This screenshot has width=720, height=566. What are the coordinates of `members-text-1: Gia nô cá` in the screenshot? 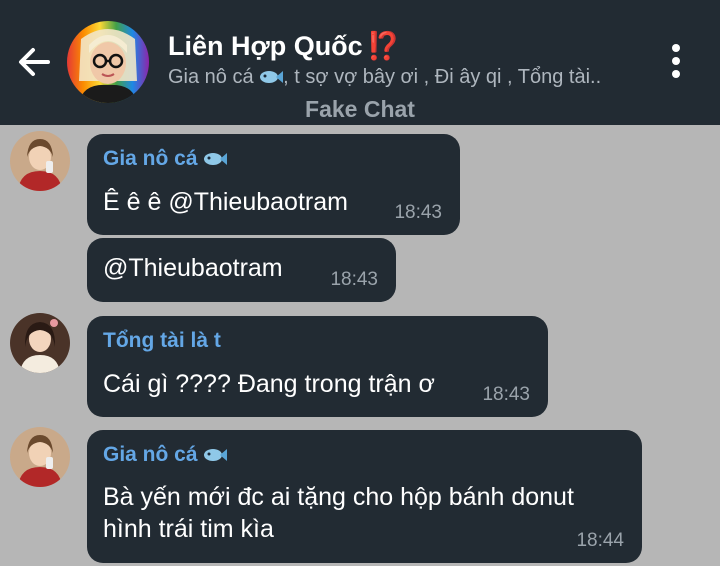 It's located at (214, 77).